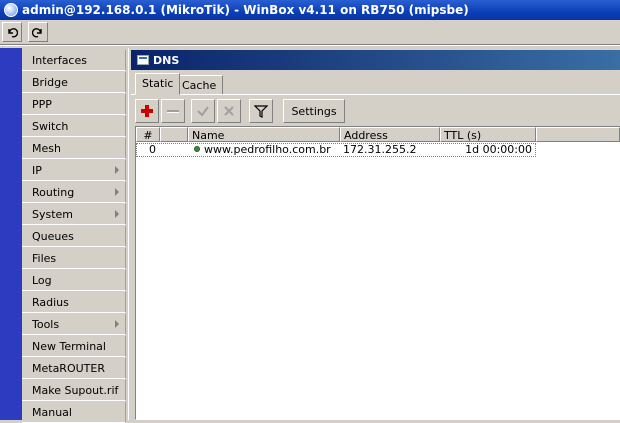  I want to click on status-dot-icon, so click(197, 149).